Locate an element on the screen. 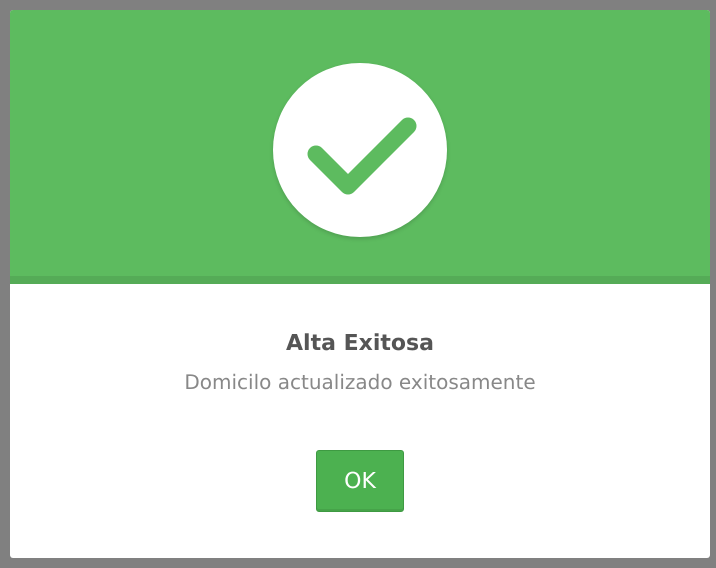  dialog-message: Domicilo actualizado exitosamente is located at coordinates (360, 382).